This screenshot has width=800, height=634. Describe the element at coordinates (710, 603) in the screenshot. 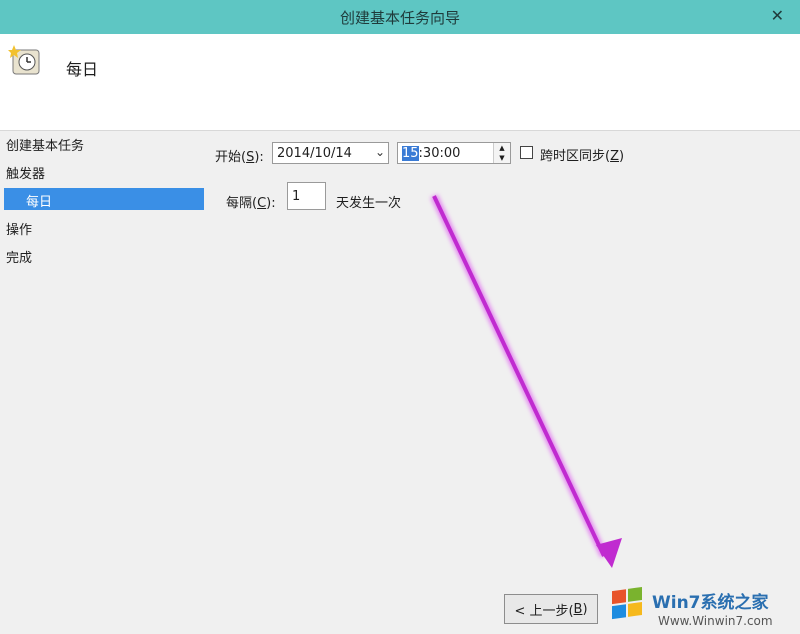

I see `watermark-brand: Win7系统之家` at that location.